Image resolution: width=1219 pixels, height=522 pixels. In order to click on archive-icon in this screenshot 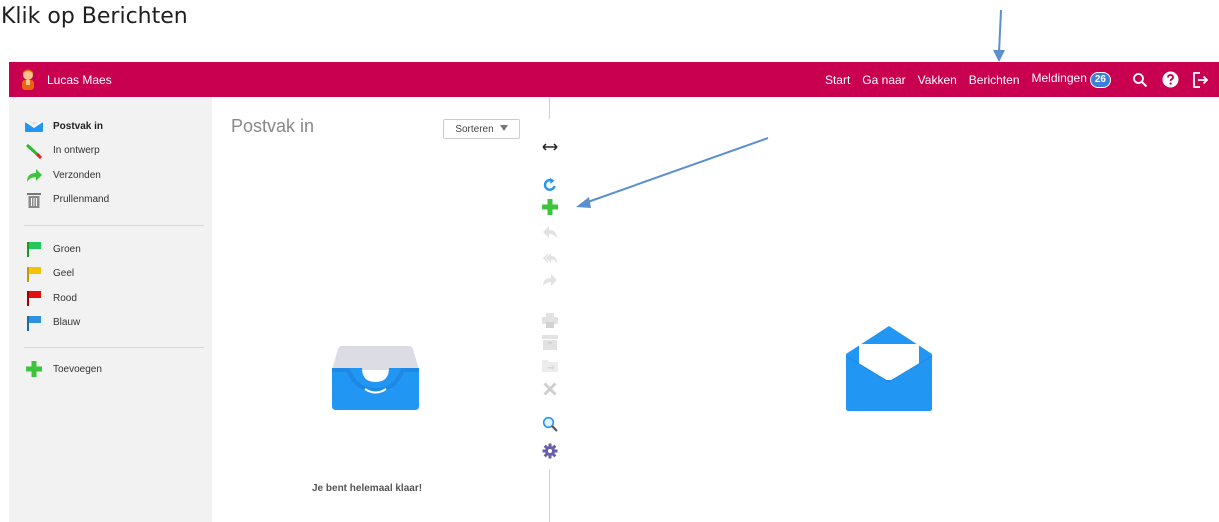, I will do `click(550, 342)`.